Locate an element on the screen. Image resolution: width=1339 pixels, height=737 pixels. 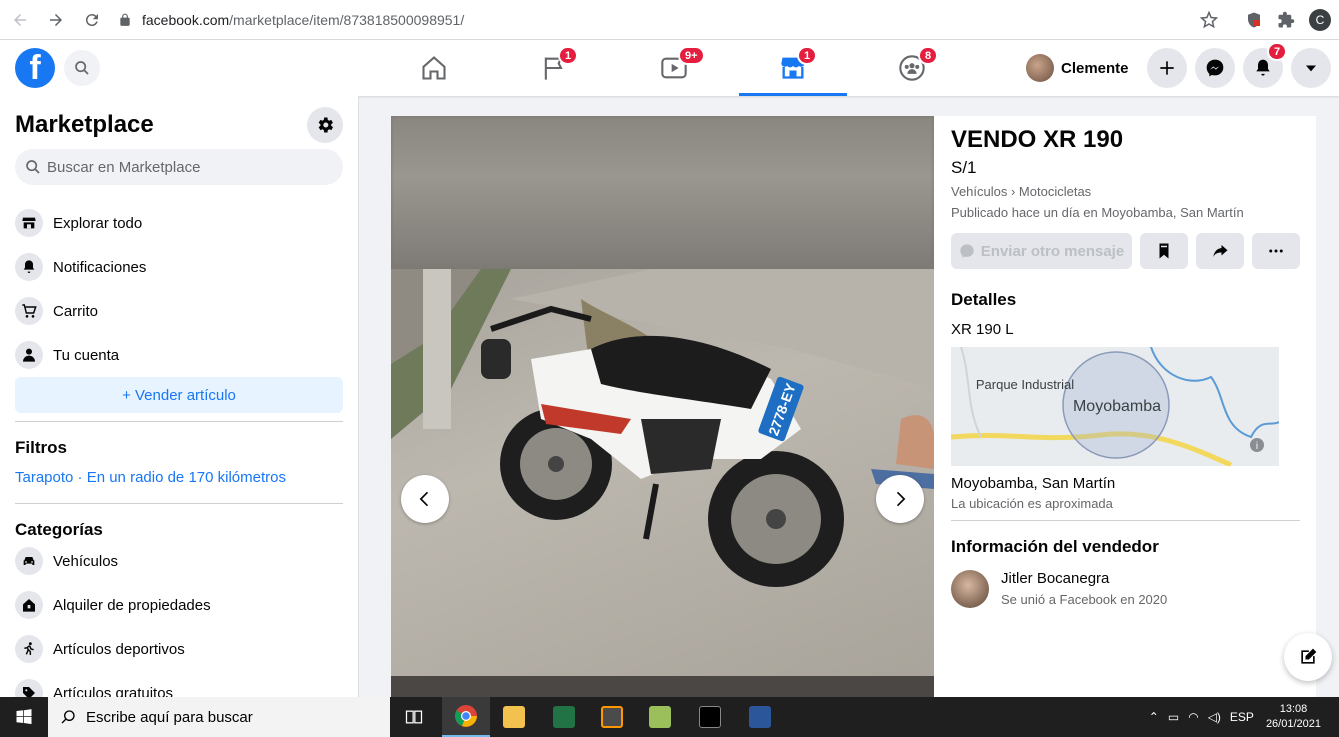
car-icon is located at coordinates (29, 561).